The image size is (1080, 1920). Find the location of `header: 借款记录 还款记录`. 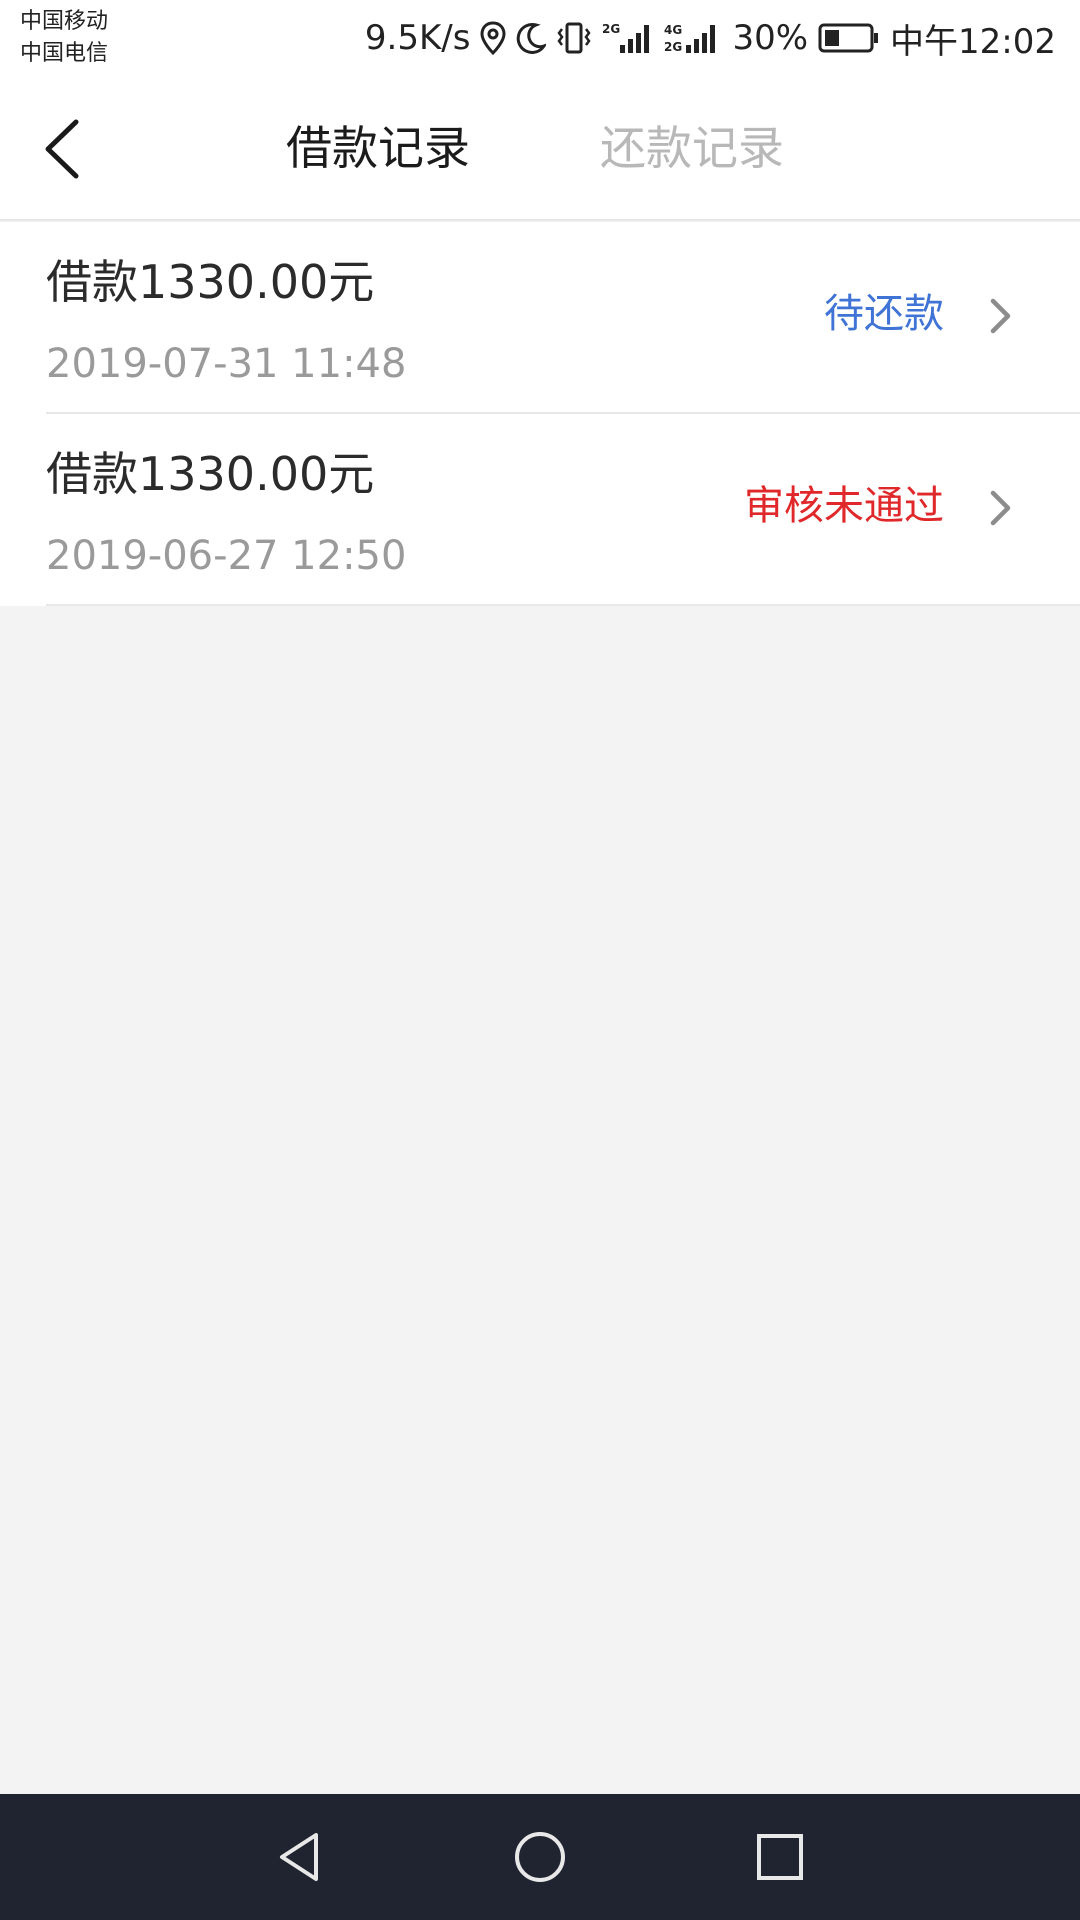

header: 借款记录 还款记录 is located at coordinates (540, 148).